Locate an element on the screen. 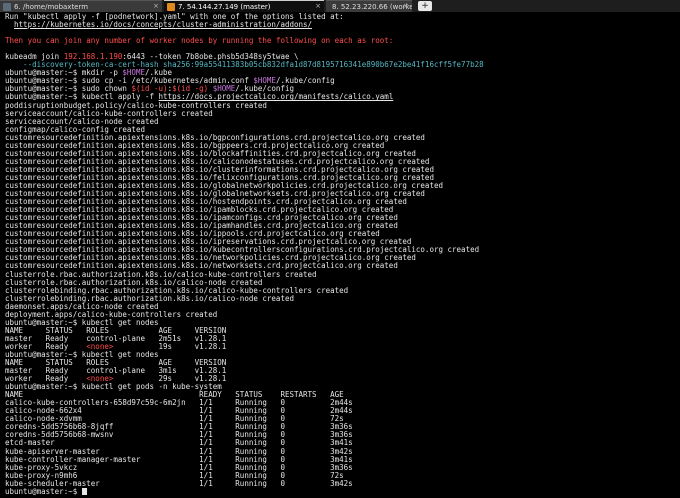 This screenshot has width=680, height=498. command-text: kubectl apply -f is located at coordinates (120, 97).